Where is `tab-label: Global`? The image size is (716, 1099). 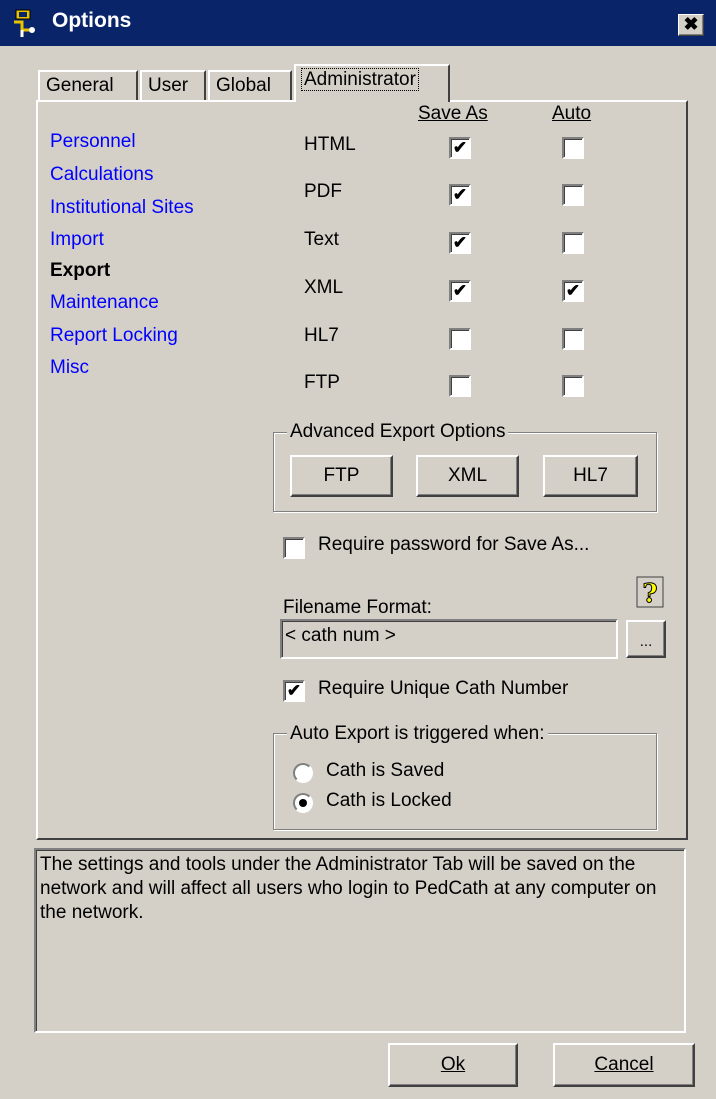 tab-label: Global is located at coordinates (243, 85).